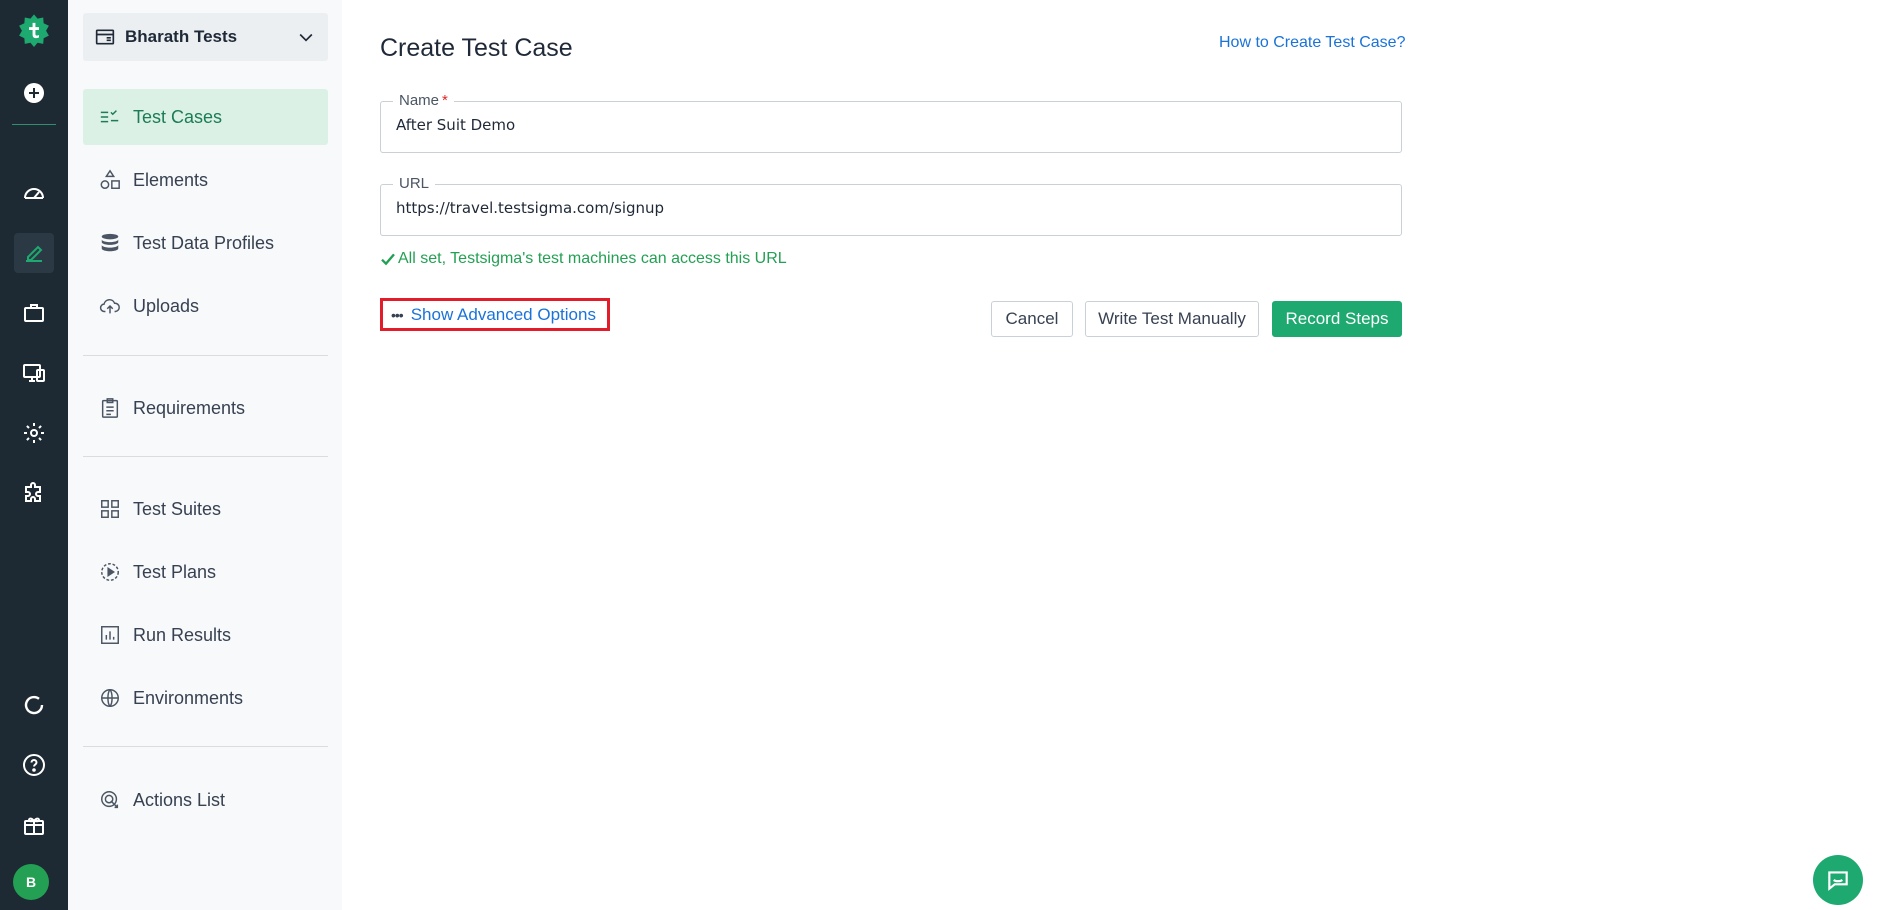 This screenshot has width=1877, height=910. Describe the element at coordinates (110, 179) in the screenshot. I see `elements-icon` at that location.